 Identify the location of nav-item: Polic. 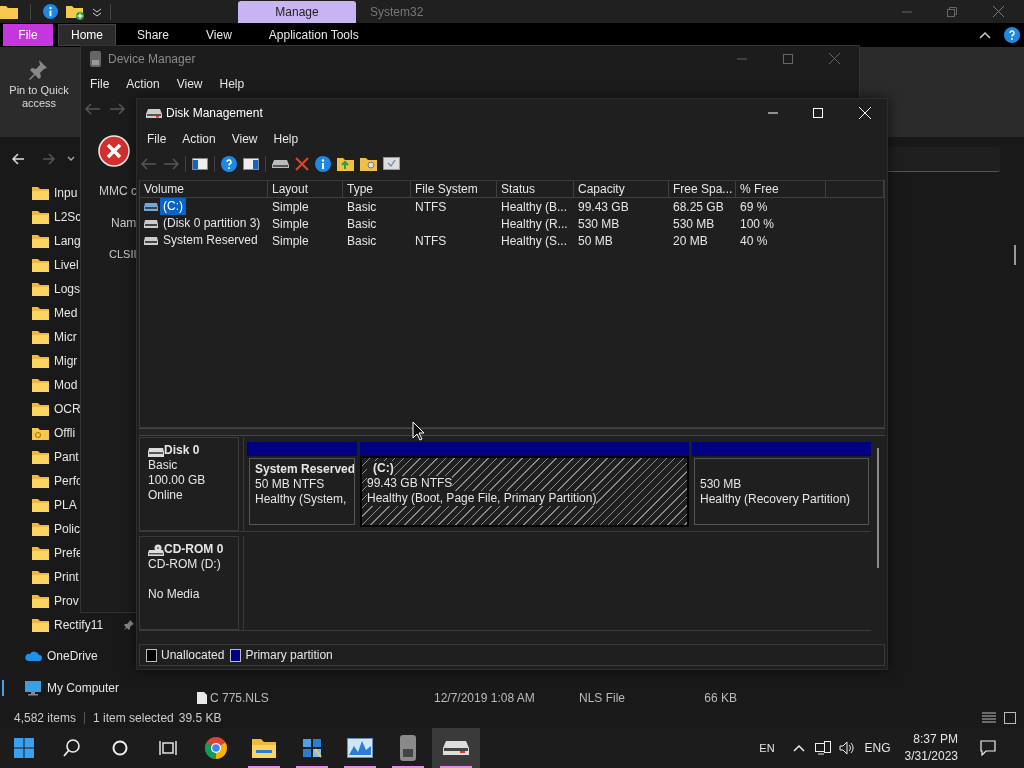
(41, 529).